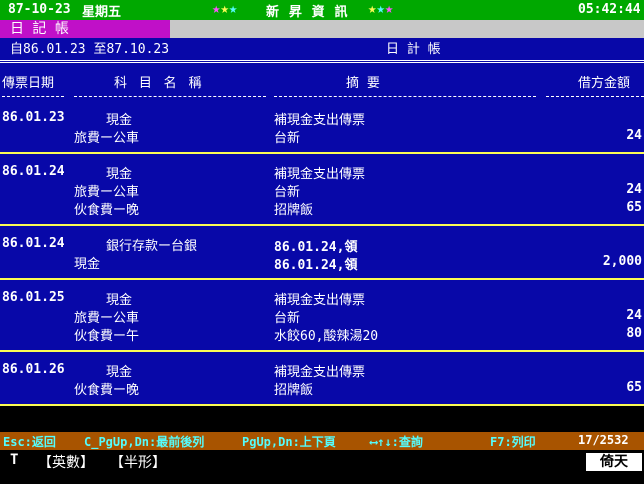  Describe the element at coordinates (33, 117) in the screenshot. I see `entry-date: 86.01.23` at that location.